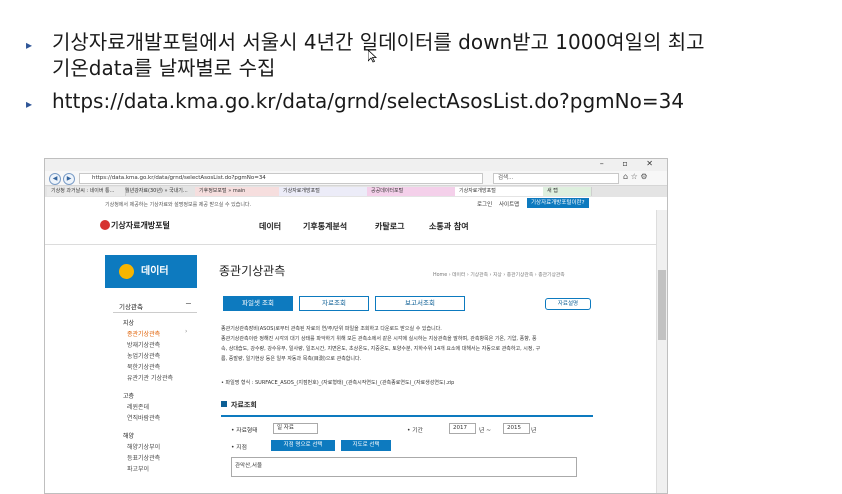  I want to click on lnb-item-buoy: 해양기상부이, so click(143, 446).